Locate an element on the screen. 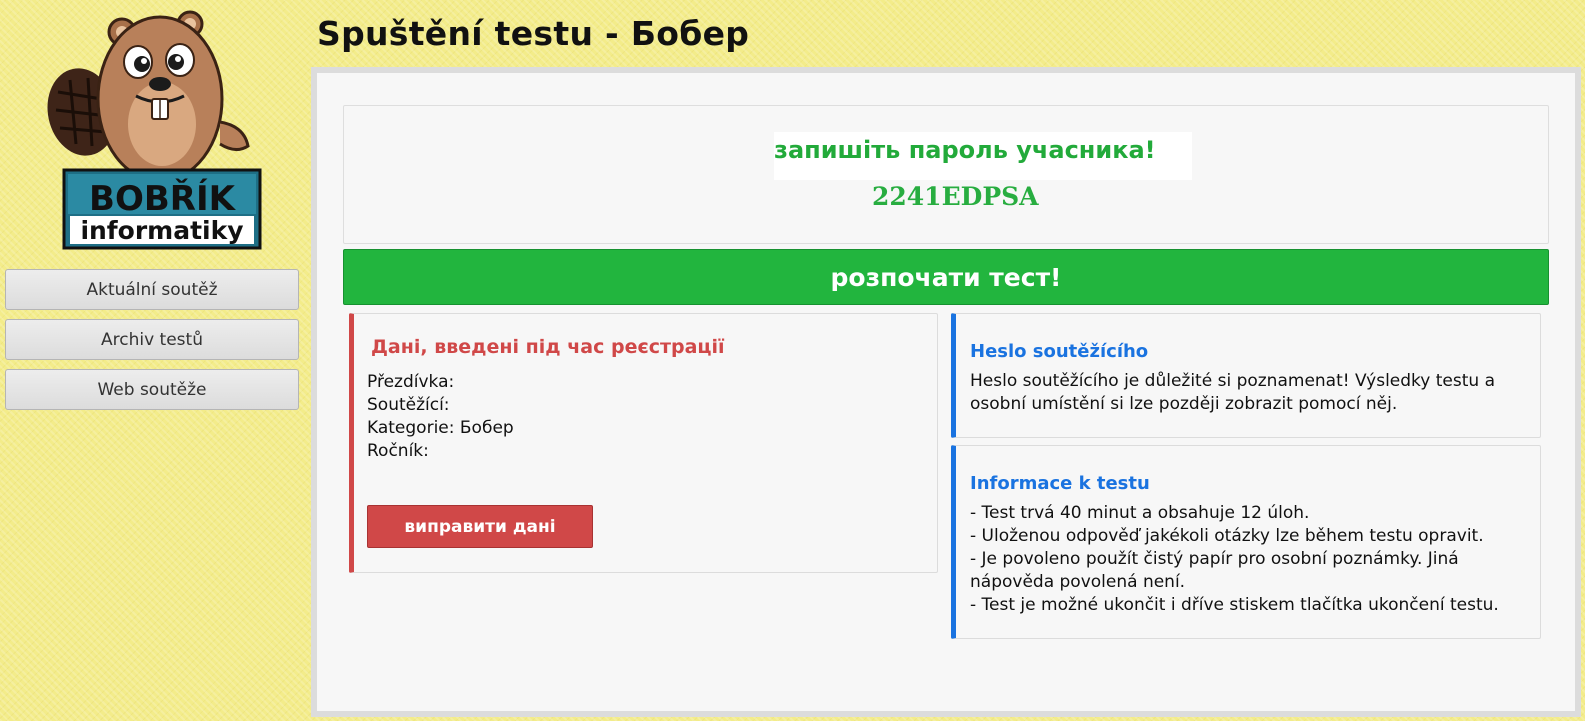  logo-title: BOBŘÍK is located at coordinates (163, 198).